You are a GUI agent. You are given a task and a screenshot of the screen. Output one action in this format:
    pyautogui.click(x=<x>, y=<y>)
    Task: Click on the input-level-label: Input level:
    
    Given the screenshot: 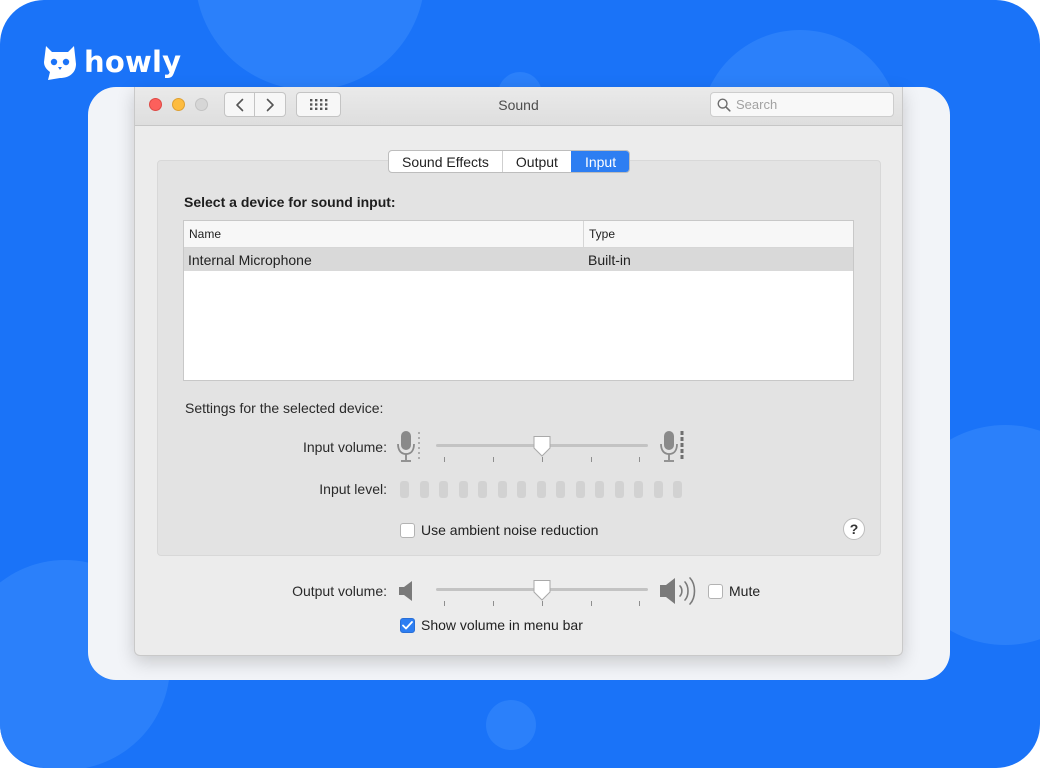 What is the action you would take?
    pyautogui.click(x=353, y=489)
    